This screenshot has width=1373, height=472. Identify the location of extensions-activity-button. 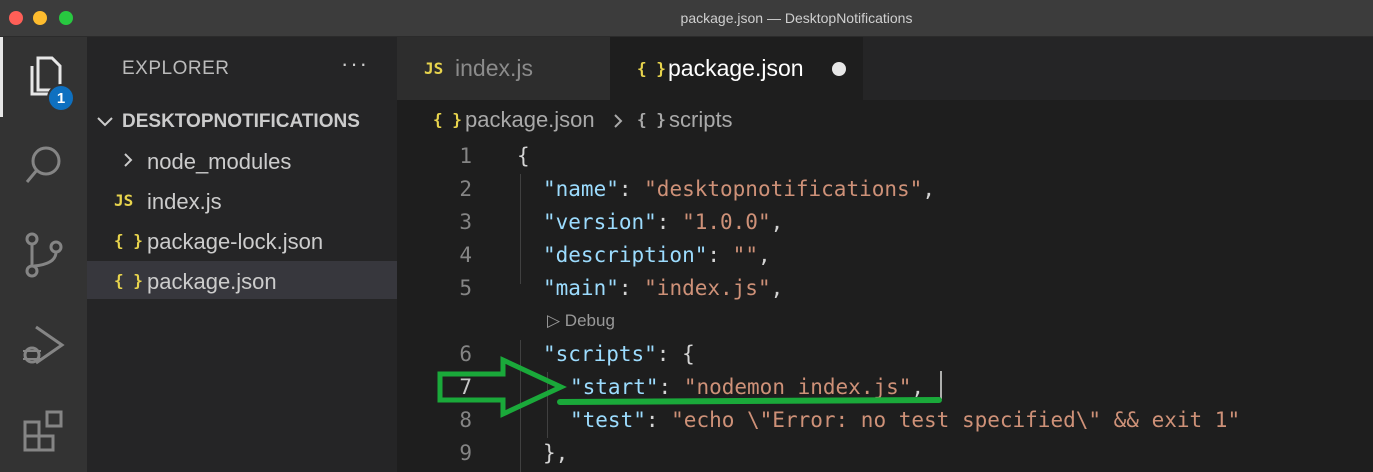
(43, 431).